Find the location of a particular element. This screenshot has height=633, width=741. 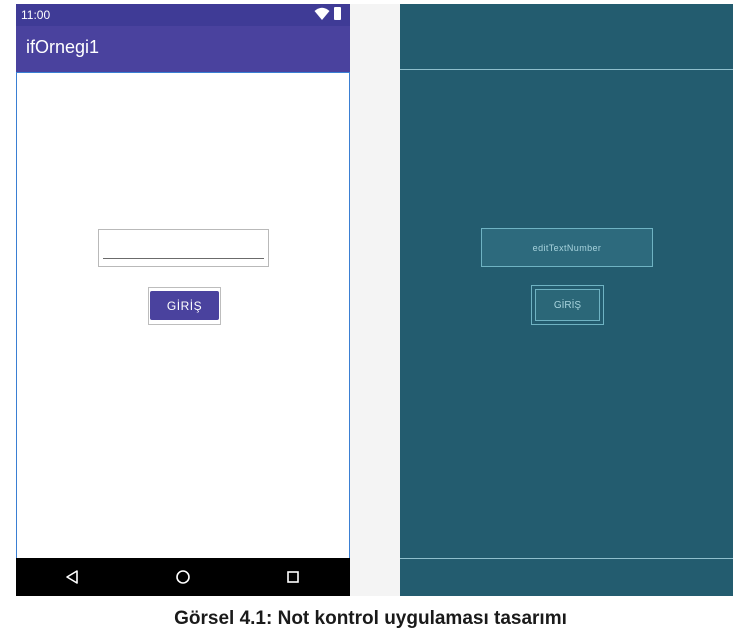

navigation-bar is located at coordinates (183, 577).